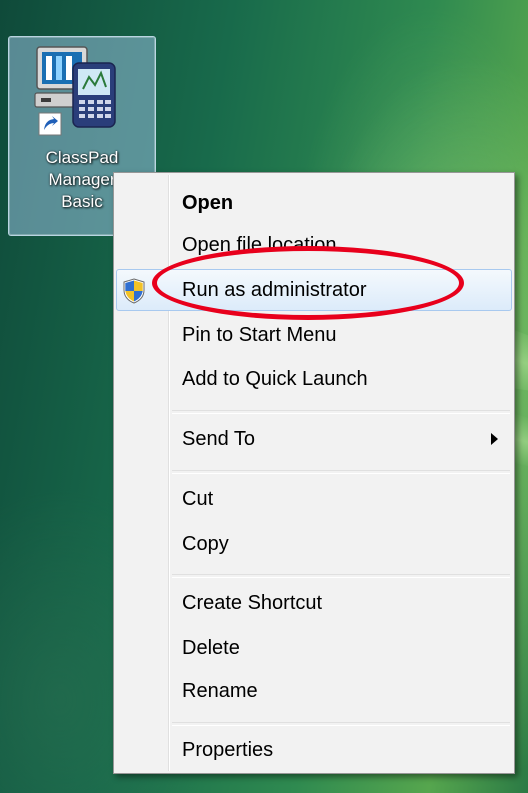 The height and width of the screenshot is (793, 528). What do you see at coordinates (314, 499) in the screenshot?
I see `menu-item-cut: Cut` at bounding box center [314, 499].